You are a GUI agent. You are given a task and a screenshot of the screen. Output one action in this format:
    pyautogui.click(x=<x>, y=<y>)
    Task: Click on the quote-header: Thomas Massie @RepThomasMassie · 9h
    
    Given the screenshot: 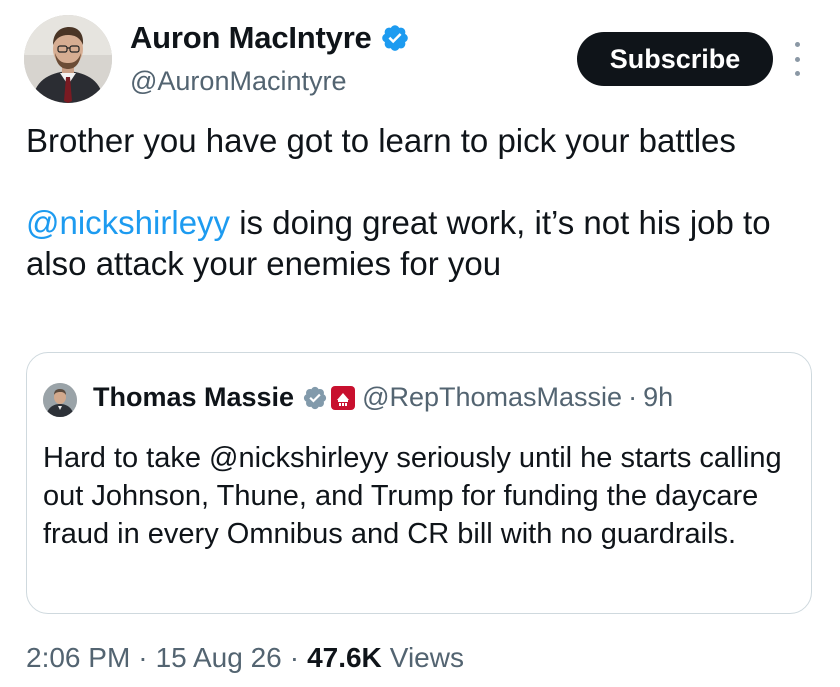 What is the action you would take?
    pyautogui.click(x=383, y=397)
    